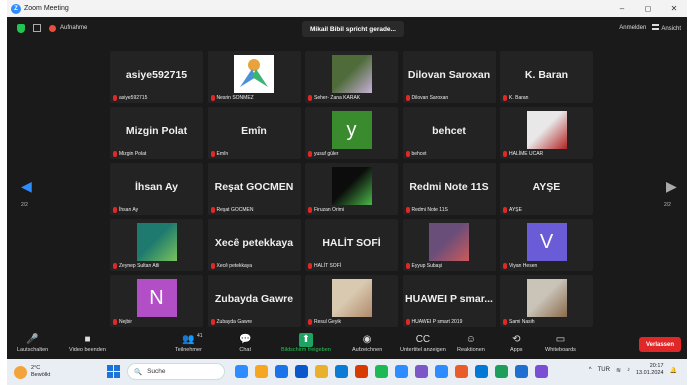  What do you see at coordinates (306, 350) in the screenshot?
I see `share-screen-label: Bildschirm freigeben` at bounding box center [306, 350].